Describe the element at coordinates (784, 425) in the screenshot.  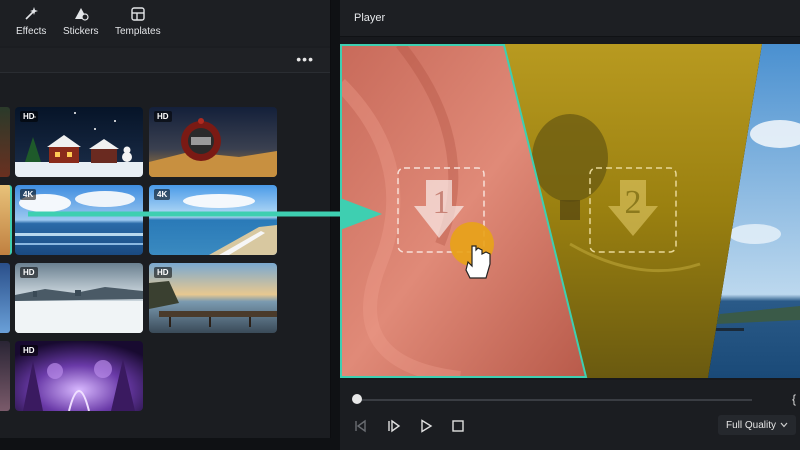
I see `chevron-down-icon` at that location.